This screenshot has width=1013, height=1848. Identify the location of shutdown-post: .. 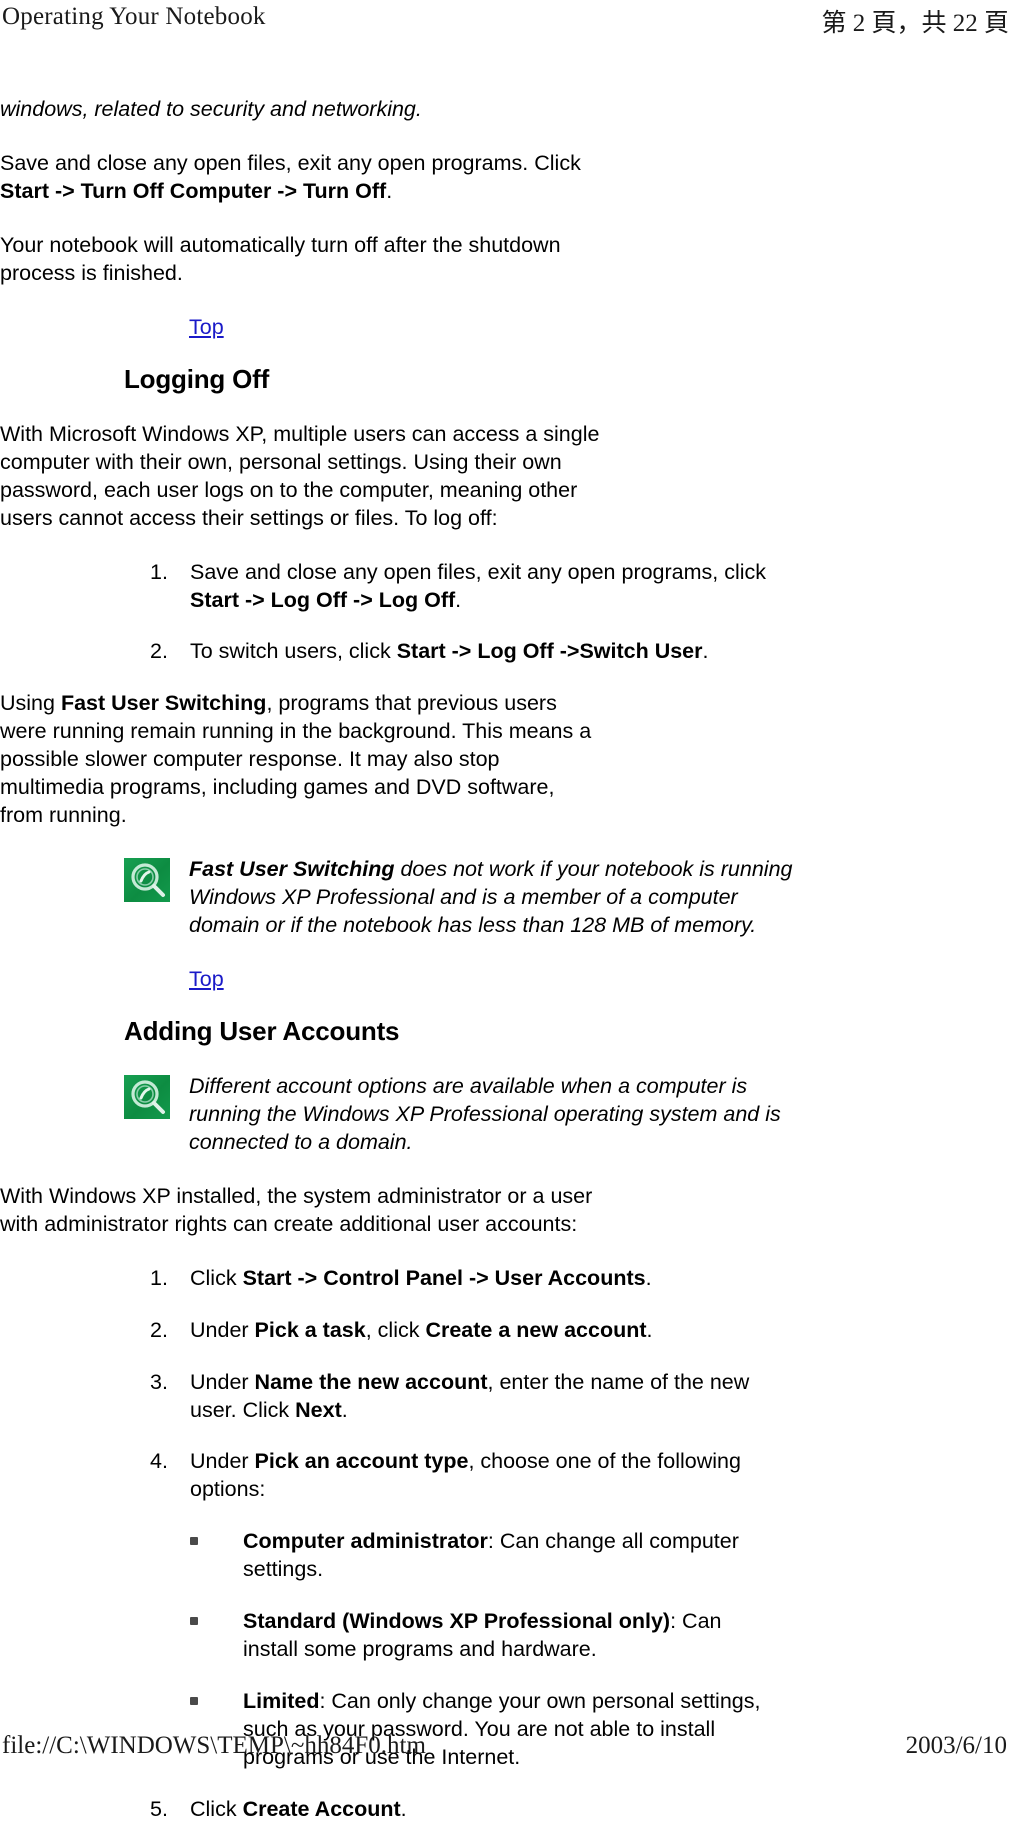
(389, 190).